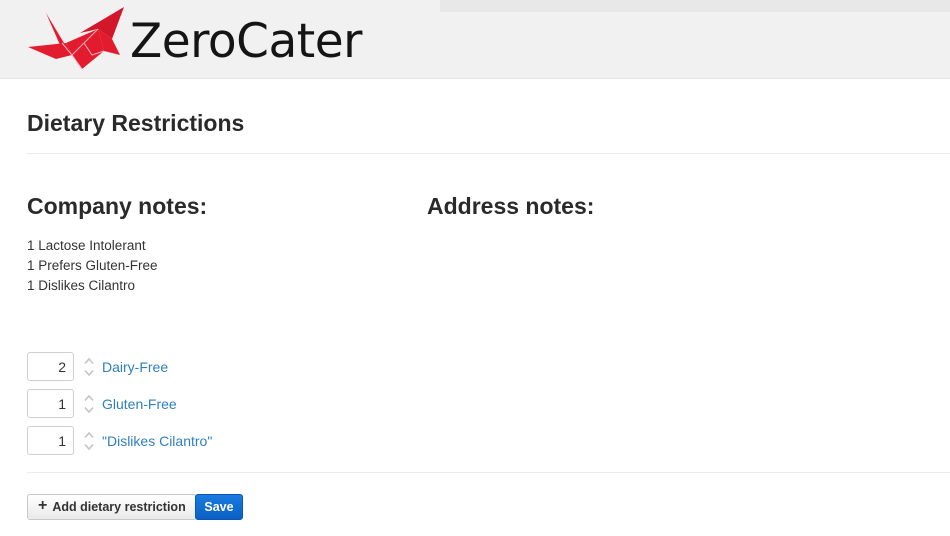 This screenshot has width=950, height=536. I want to click on company-note-item: 1 Prefers Gluten-Free, so click(92, 265).